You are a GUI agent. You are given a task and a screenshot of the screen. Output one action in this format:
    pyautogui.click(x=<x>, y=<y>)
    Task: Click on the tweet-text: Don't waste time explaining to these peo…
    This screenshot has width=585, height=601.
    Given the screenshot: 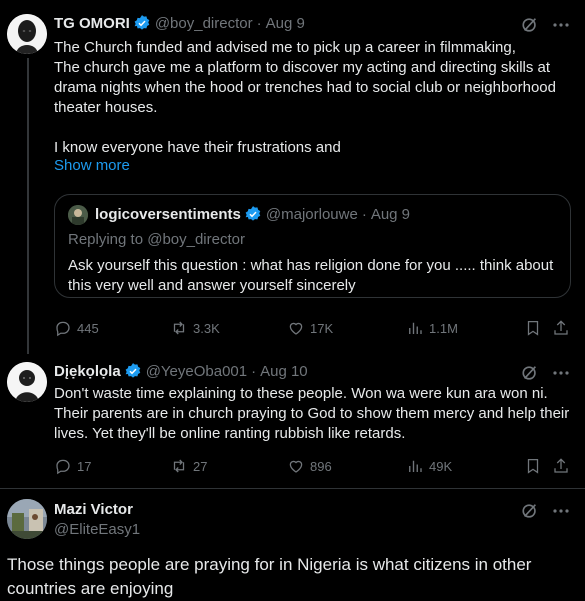 What is the action you would take?
    pyautogui.click(x=312, y=413)
    